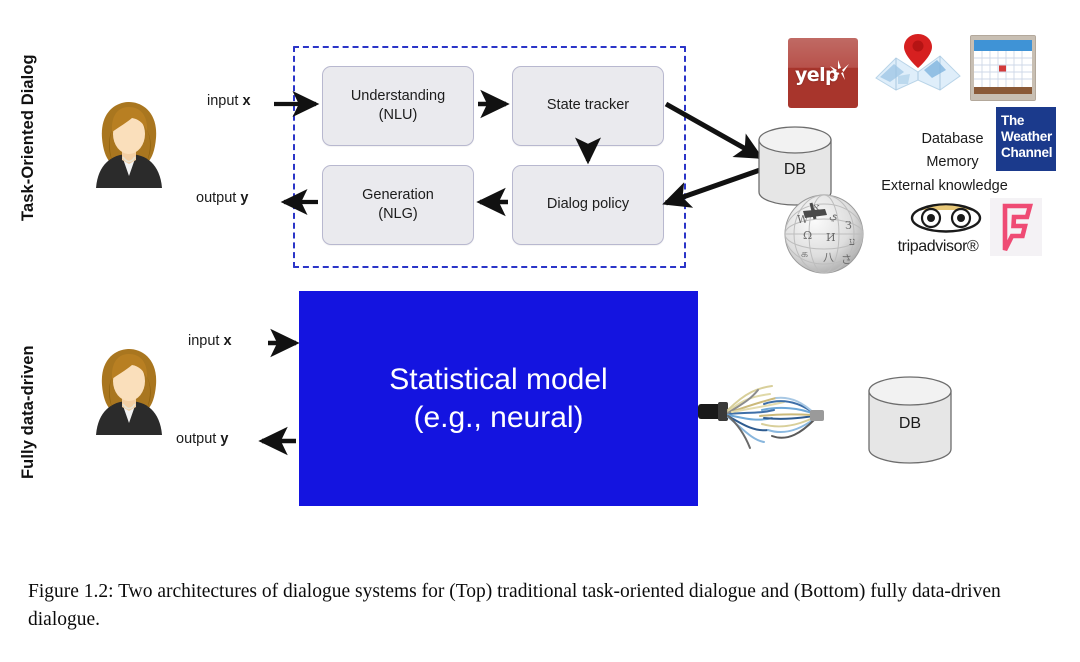  Describe the element at coordinates (833, 215) in the screenshot. I see `svg-text: ي` at that location.